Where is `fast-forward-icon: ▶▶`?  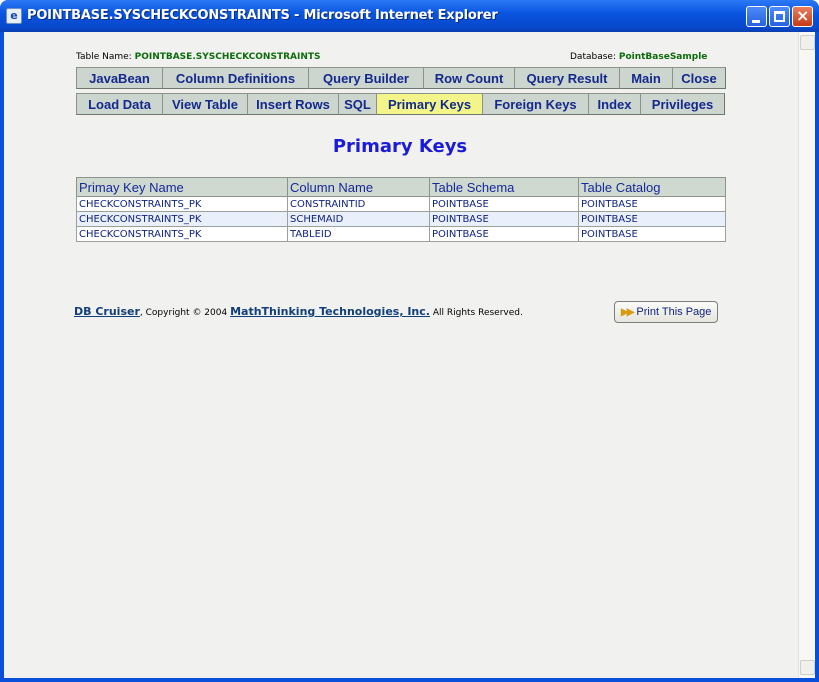
fast-forward-icon: ▶▶ is located at coordinates (627, 312).